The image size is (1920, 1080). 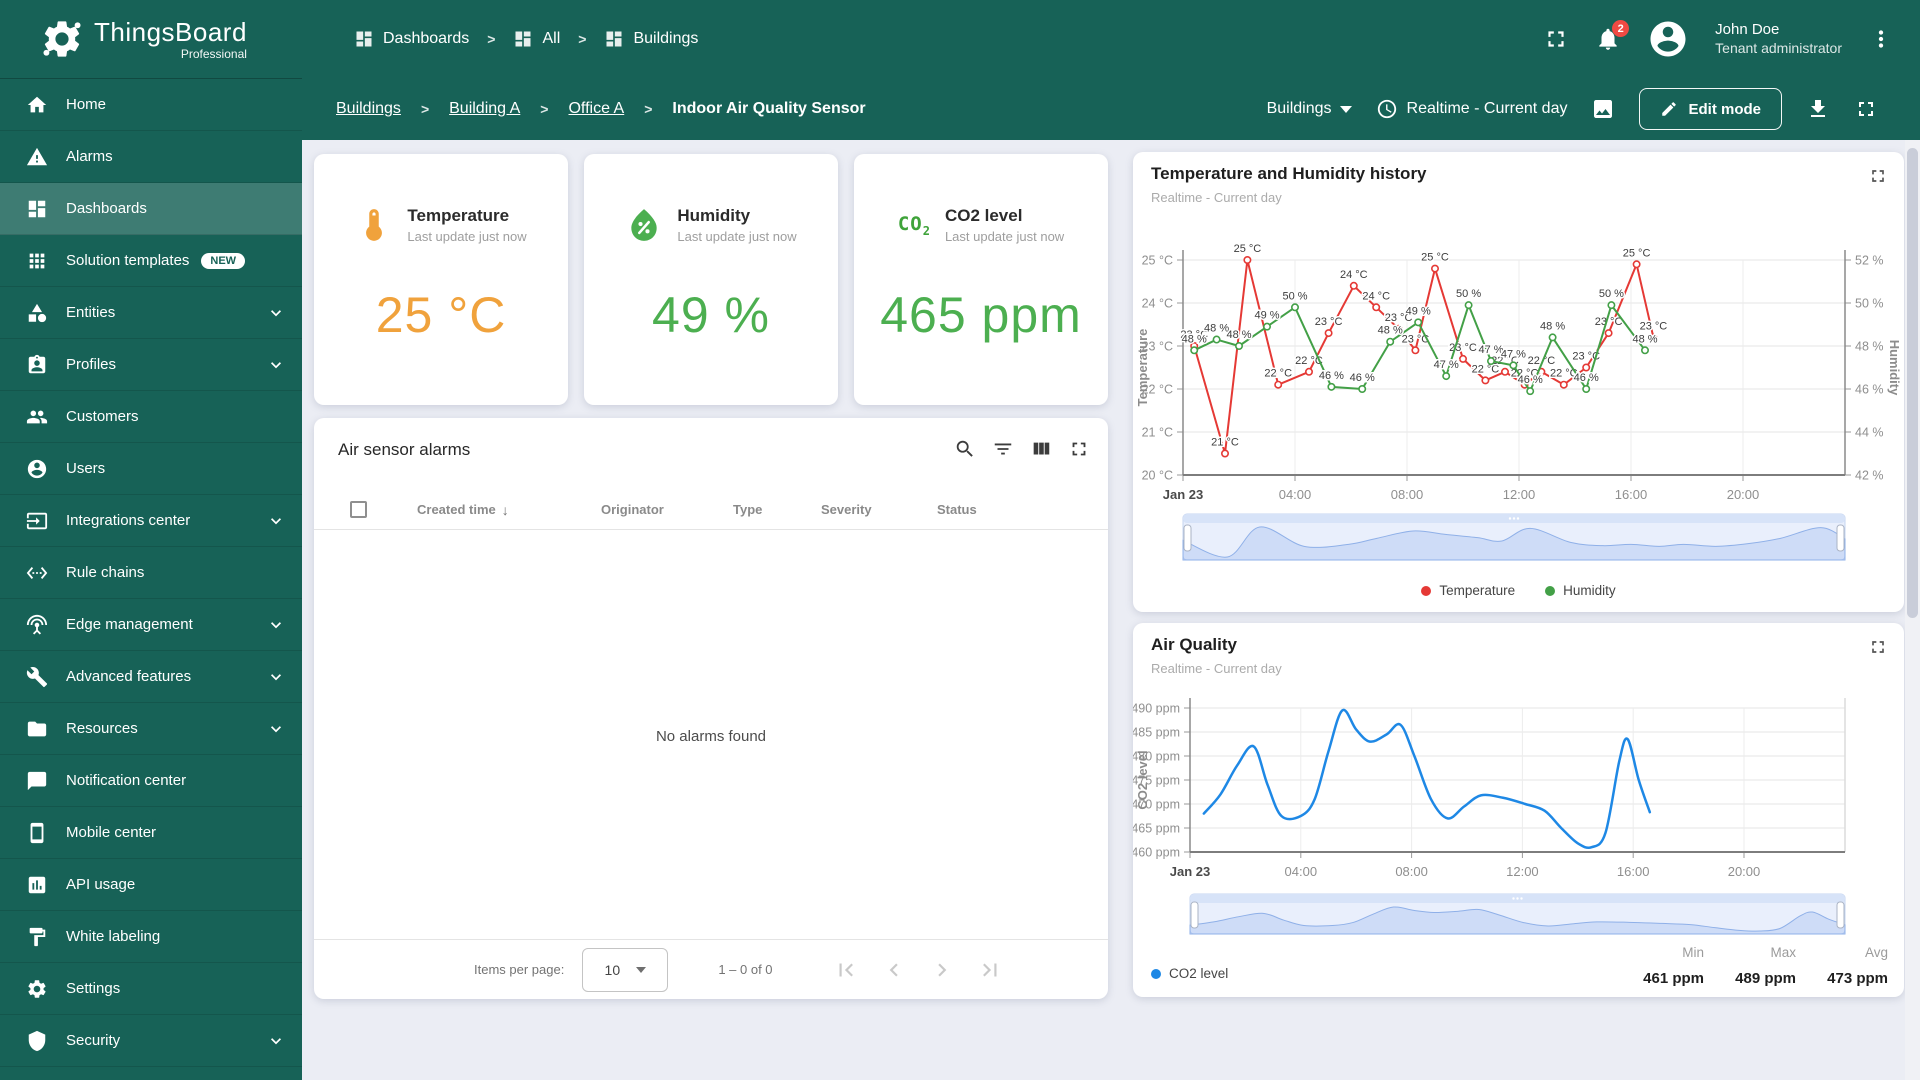 I want to click on sidebar-item-dashboards: Dashboards, so click(x=151, y=209).